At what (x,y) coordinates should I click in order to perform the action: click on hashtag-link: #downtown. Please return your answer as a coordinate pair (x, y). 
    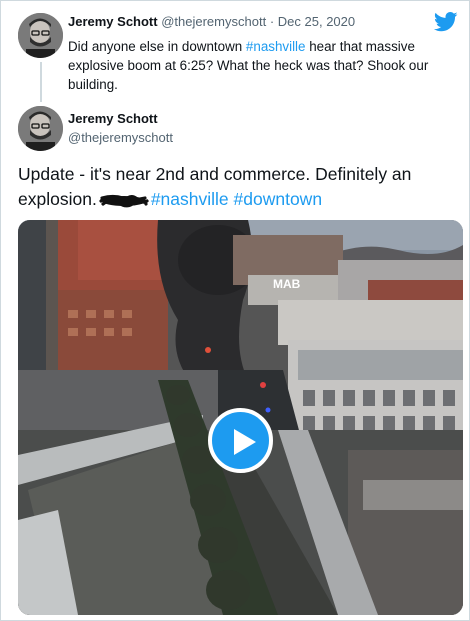
    Looking at the image, I should click on (278, 199).